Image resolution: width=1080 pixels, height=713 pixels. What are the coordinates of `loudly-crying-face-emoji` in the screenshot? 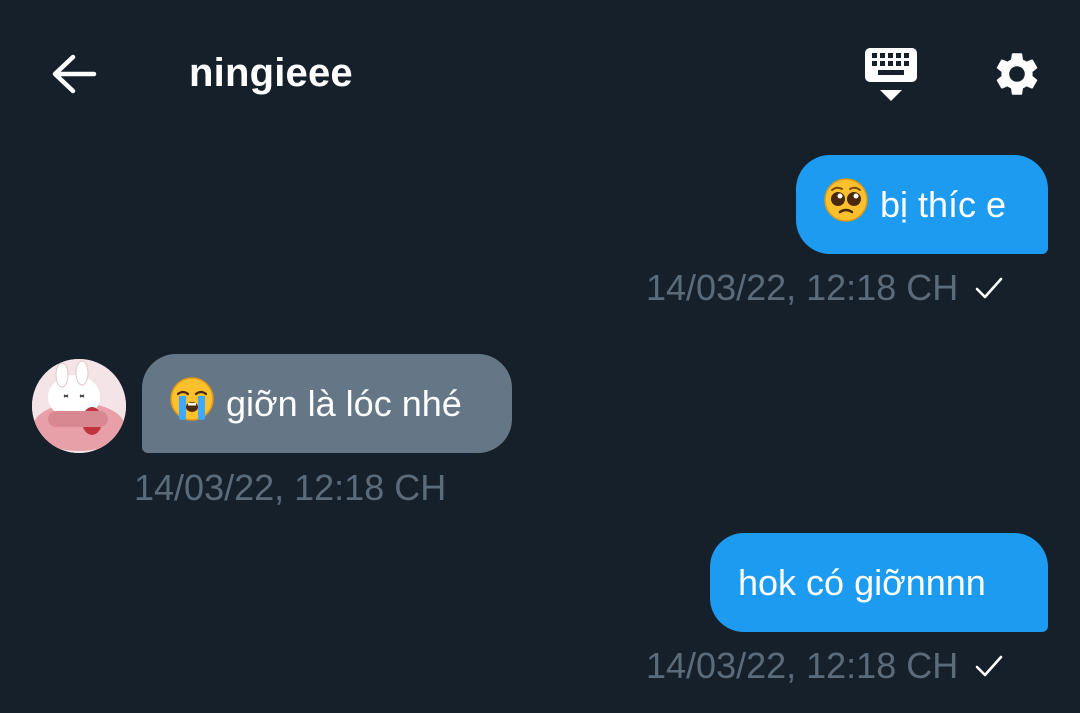 It's located at (192, 403).